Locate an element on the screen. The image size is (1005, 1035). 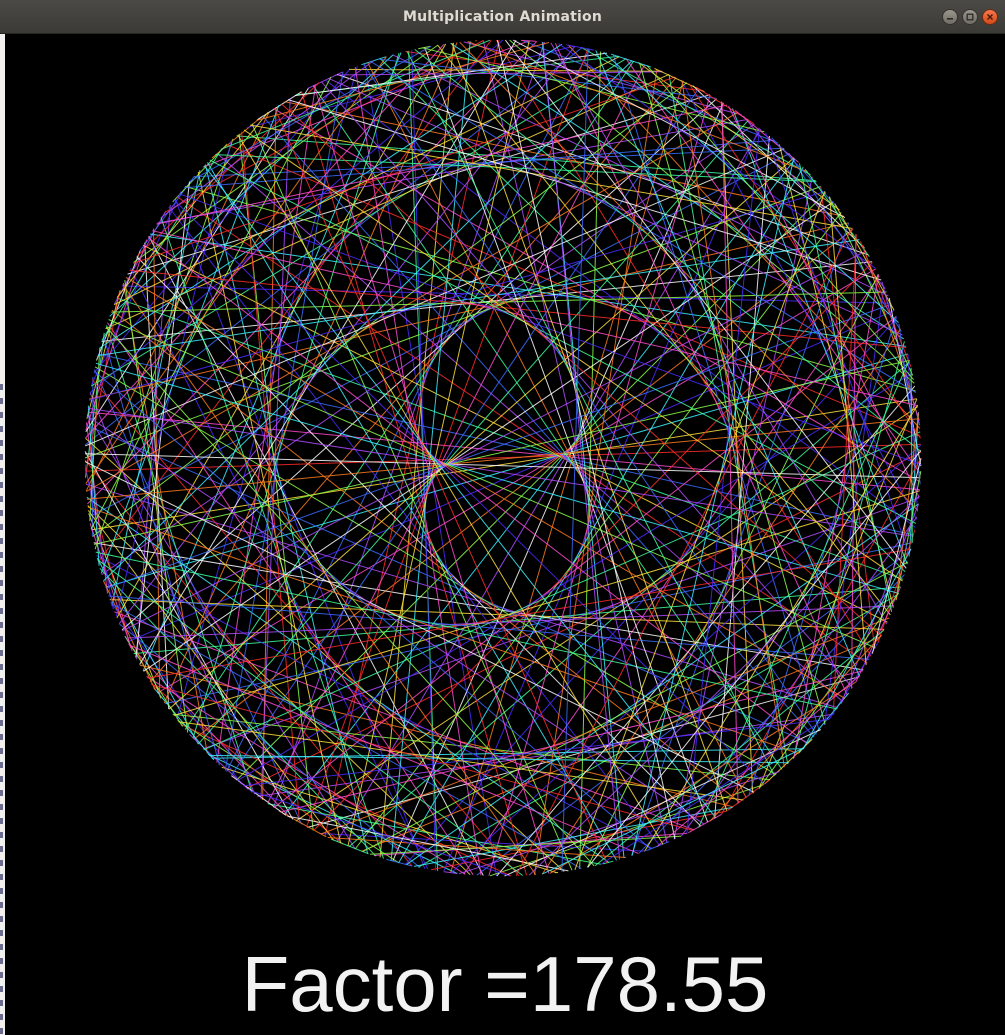
title-bar: Multiplication Animation is located at coordinates (502, 17).